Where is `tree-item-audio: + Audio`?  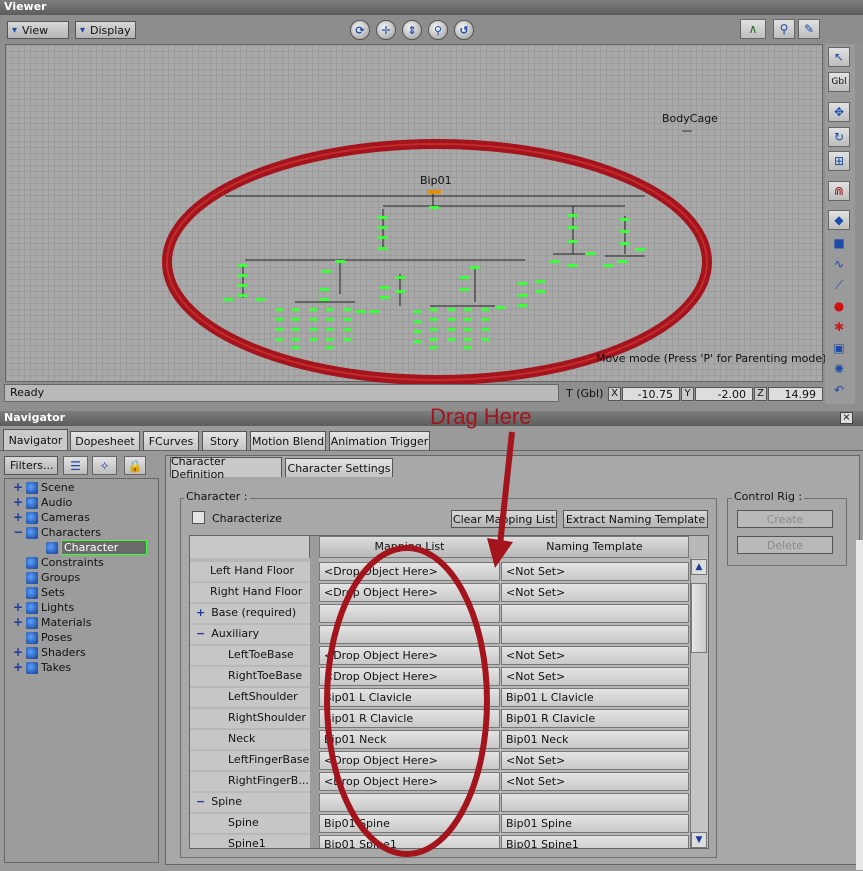
tree-item-audio: + Audio is located at coordinates (42, 502).